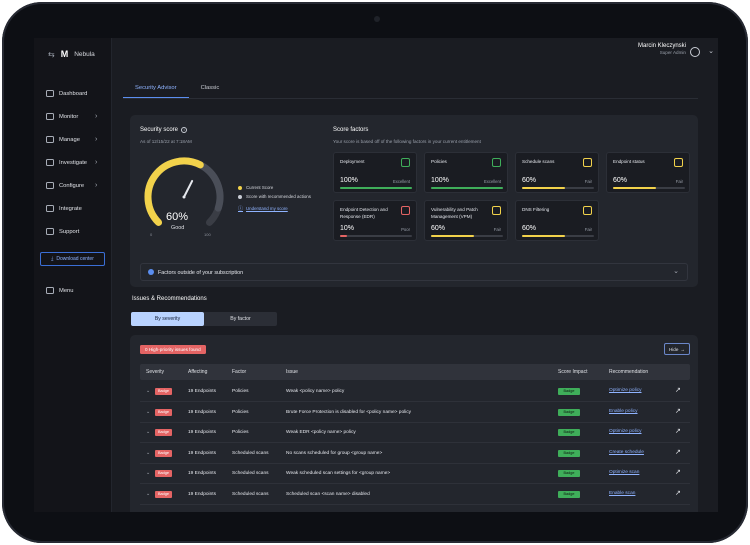 This screenshot has width=750, height=545. What do you see at coordinates (73, 231) in the screenshot?
I see `sidebar-item-support: Support` at bounding box center [73, 231].